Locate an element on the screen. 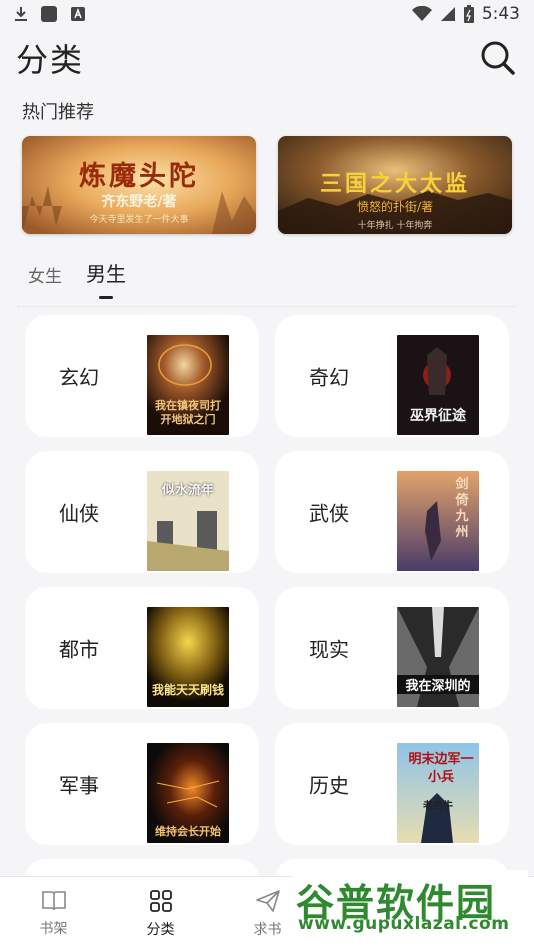  signal-icon is located at coordinates (447, 14).